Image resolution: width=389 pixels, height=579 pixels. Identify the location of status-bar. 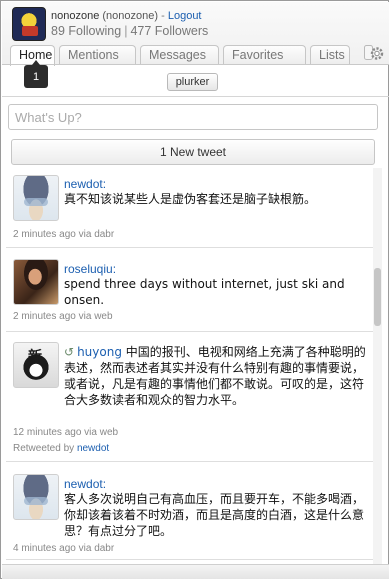
(195, 571).